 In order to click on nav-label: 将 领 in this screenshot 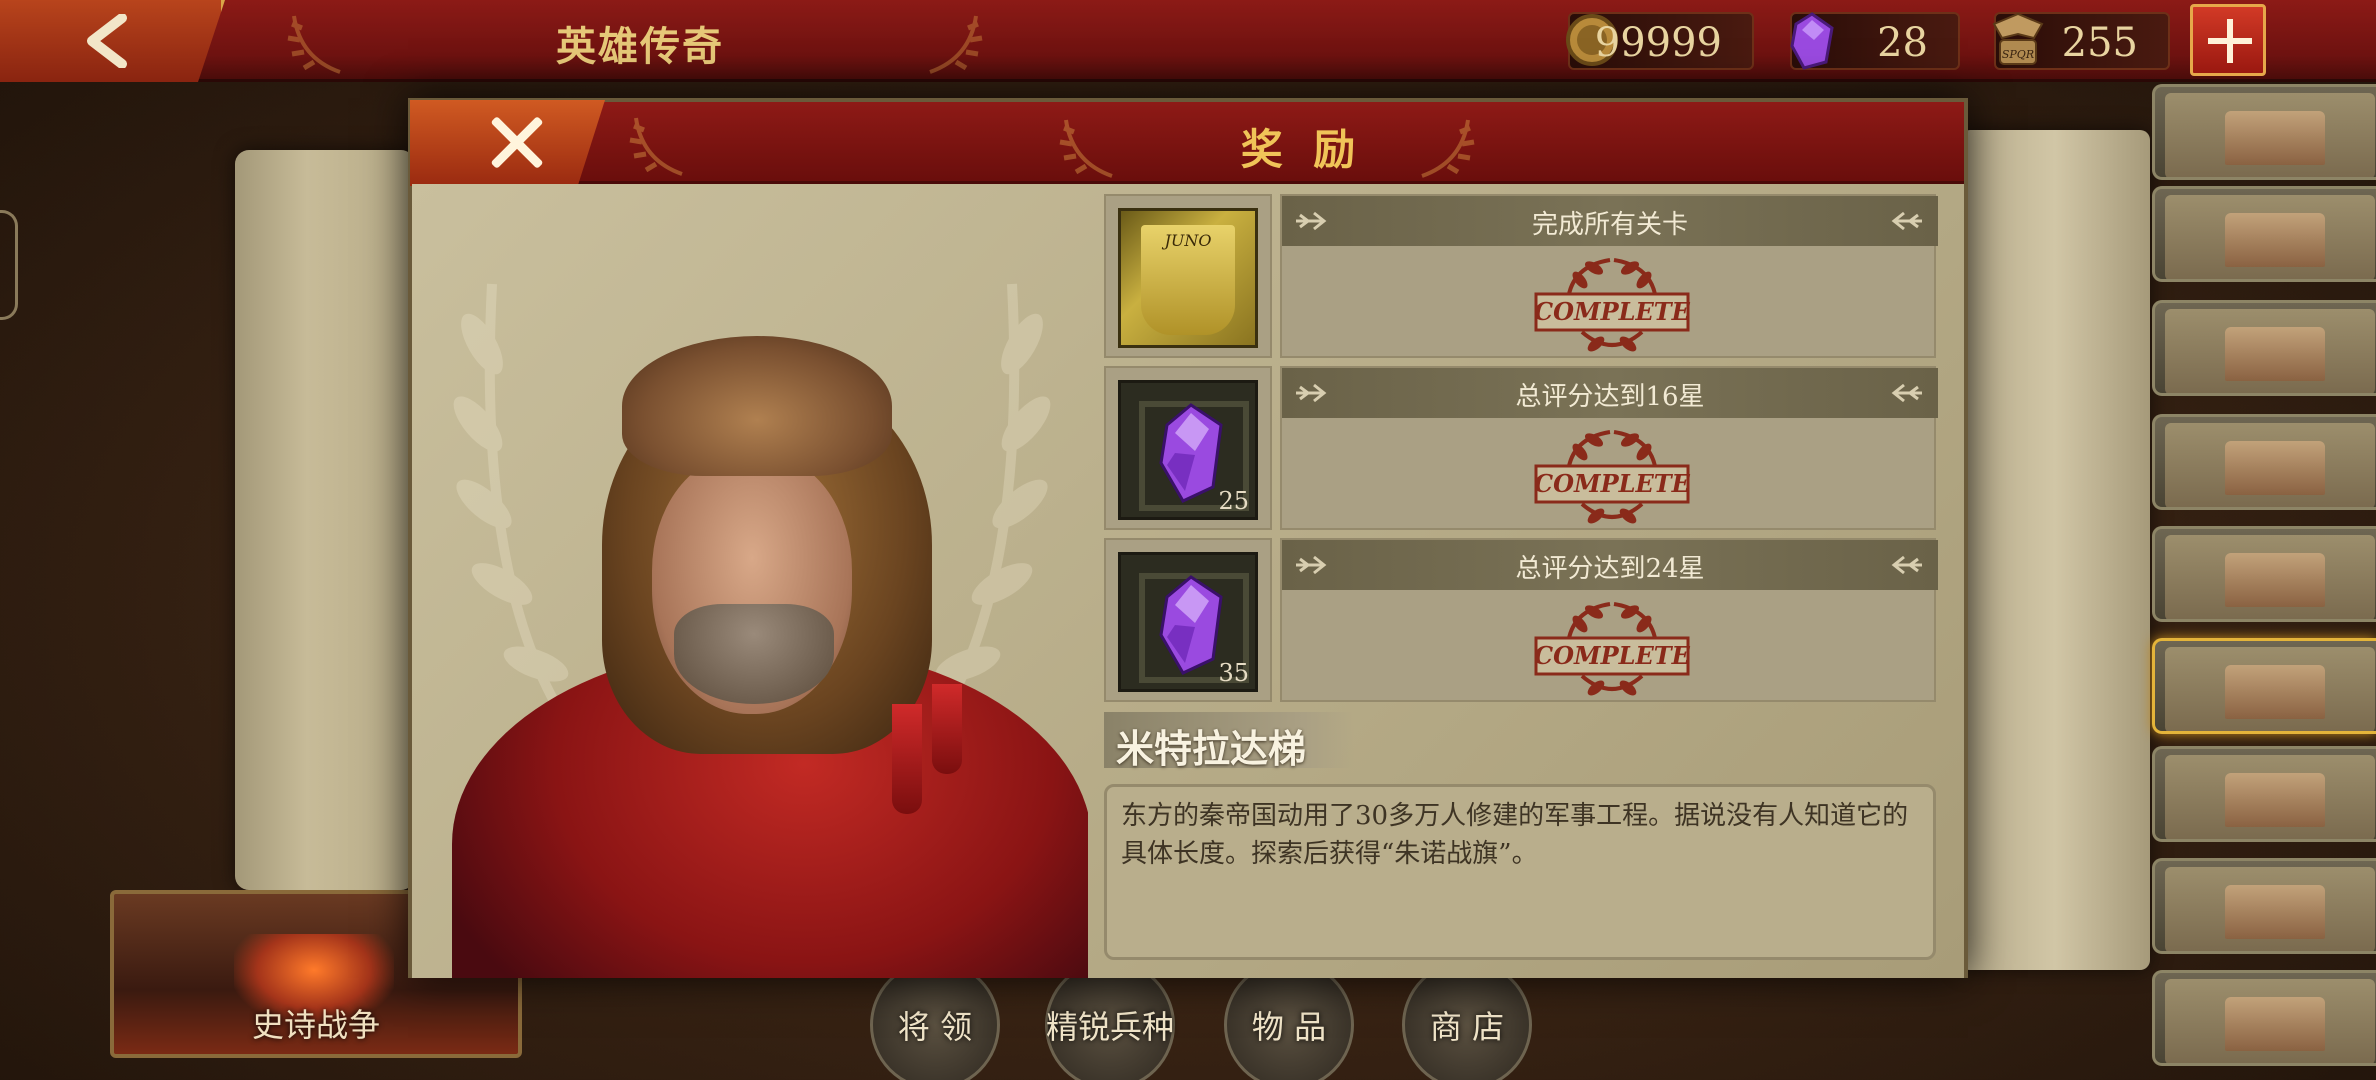, I will do `click(935, 1027)`.